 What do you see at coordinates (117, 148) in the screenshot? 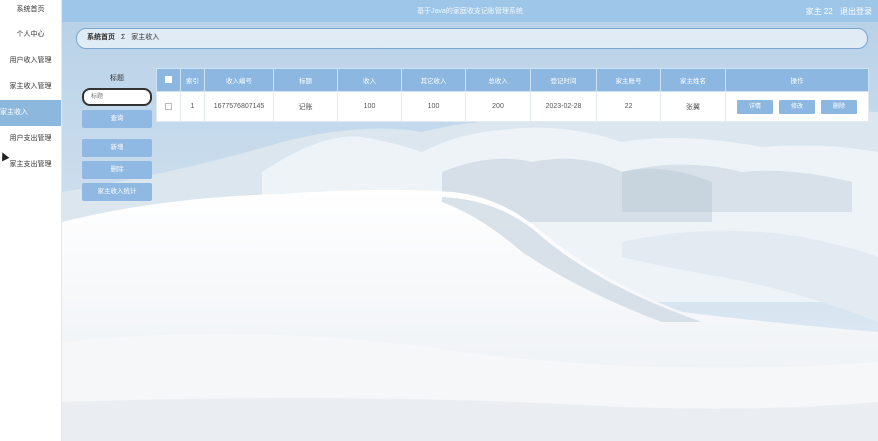
I see `add-button: 新增` at bounding box center [117, 148].